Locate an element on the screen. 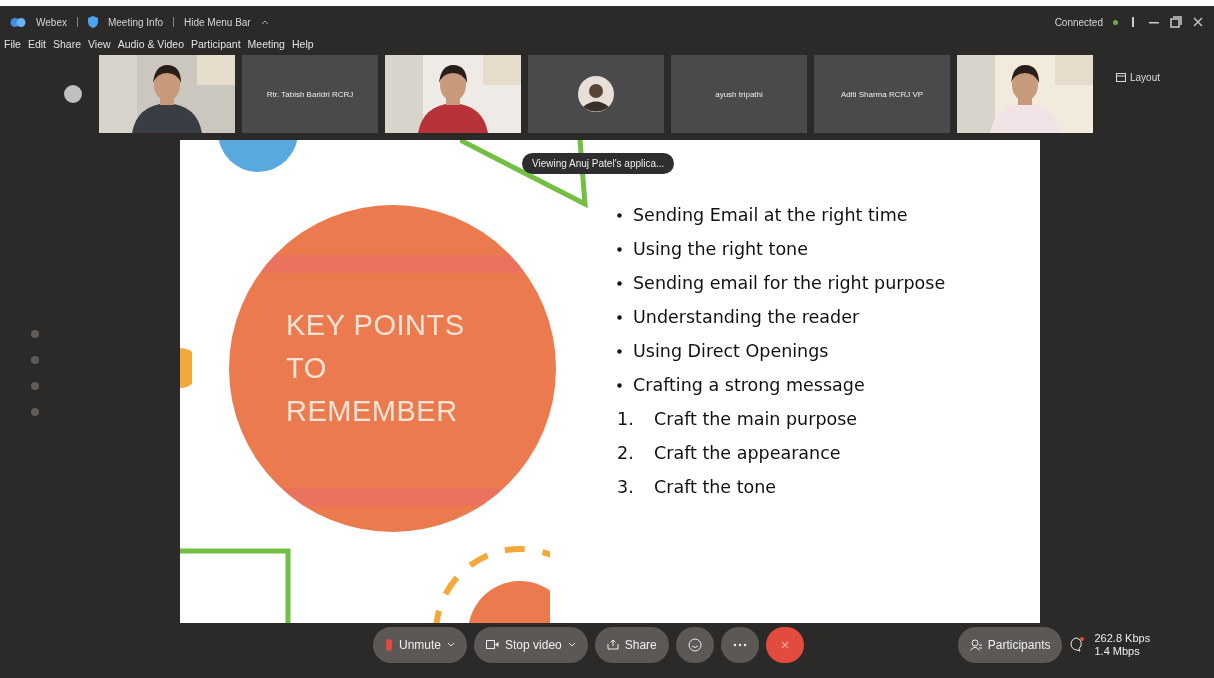 This screenshot has height=678, width=1214. menu-item: Meeting is located at coordinates (266, 44).